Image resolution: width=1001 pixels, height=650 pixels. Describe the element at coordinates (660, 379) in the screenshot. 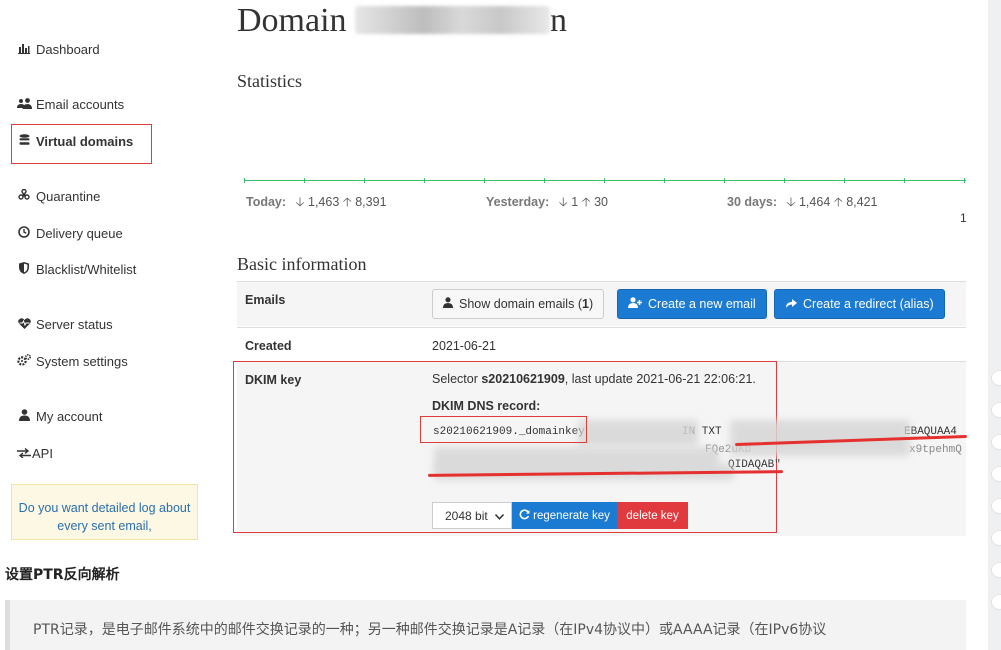

I see `last-update-text: , last update 2021-06-21 22:06:21.` at that location.